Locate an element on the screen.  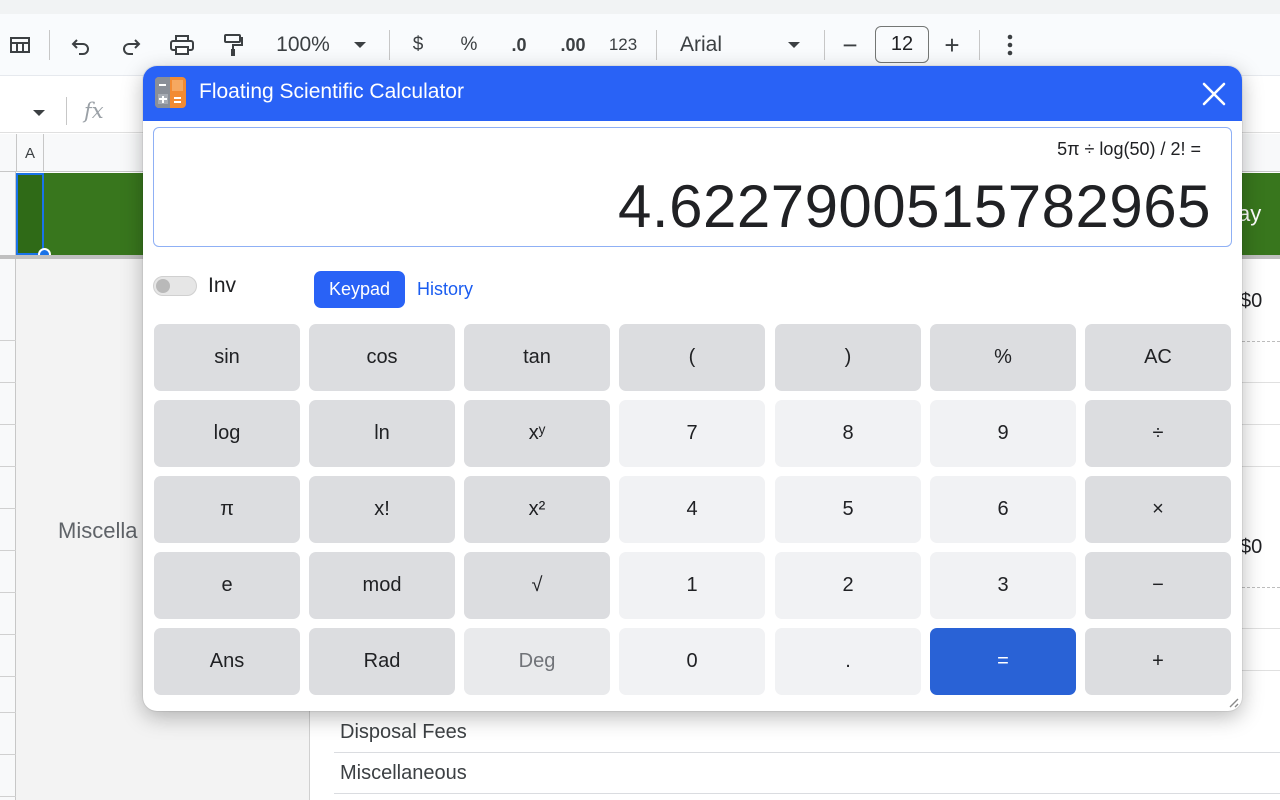
increase-decimal-button: .00 is located at coordinates (573, 45).